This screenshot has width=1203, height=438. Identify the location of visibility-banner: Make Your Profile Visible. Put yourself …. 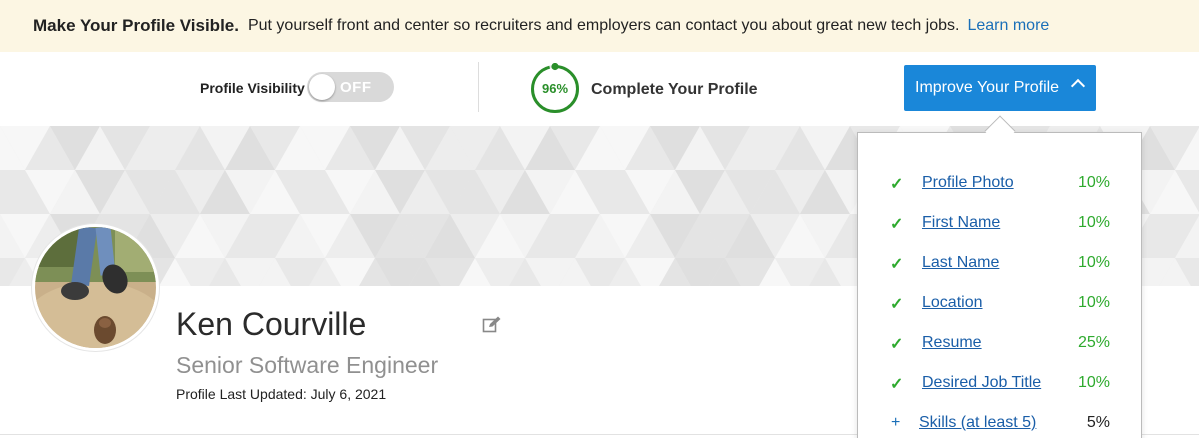
(599, 26).